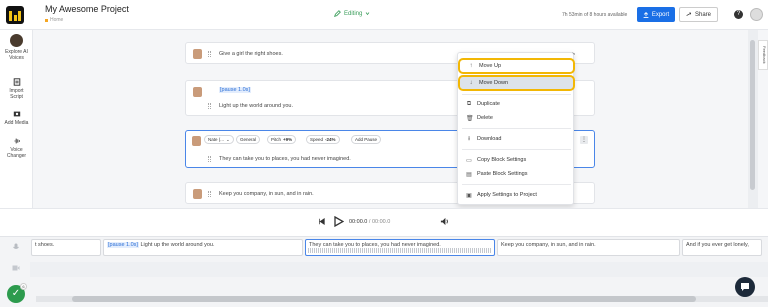  What do you see at coordinates (646, 14) in the screenshot?
I see `export-icon` at bounding box center [646, 14].